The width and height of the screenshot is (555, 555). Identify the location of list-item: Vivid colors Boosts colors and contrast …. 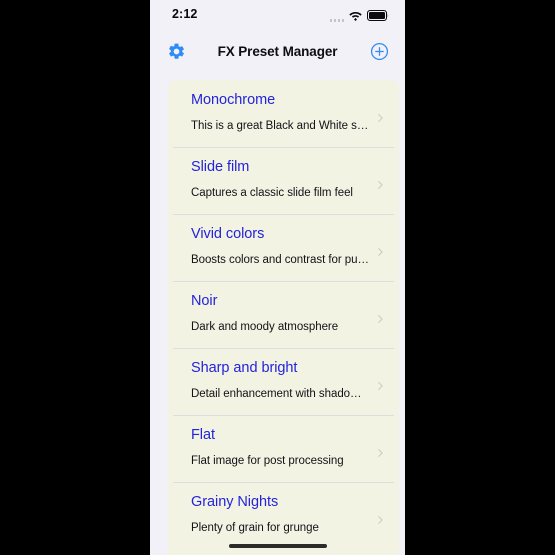
(283, 247).